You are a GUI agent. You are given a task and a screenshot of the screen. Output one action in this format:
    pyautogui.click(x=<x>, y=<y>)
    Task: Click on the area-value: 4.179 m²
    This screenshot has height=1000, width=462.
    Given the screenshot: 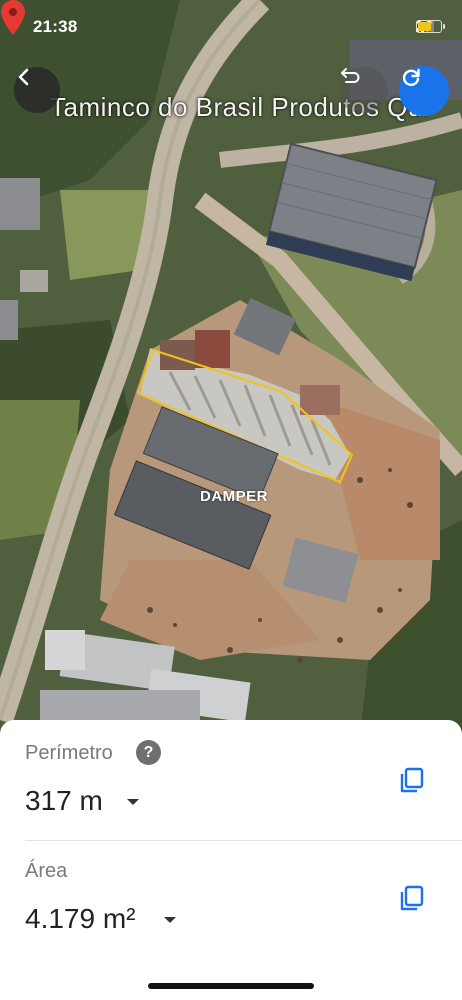 What is the action you would take?
    pyautogui.click(x=80, y=918)
    